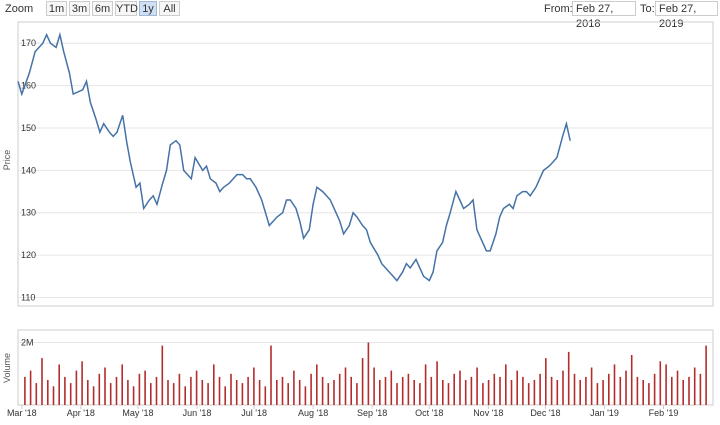 This screenshot has height=425, width=720. Describe the element at coordinates (28, 43) in the screenshot. I see `price-tick-label: 170` at that location.